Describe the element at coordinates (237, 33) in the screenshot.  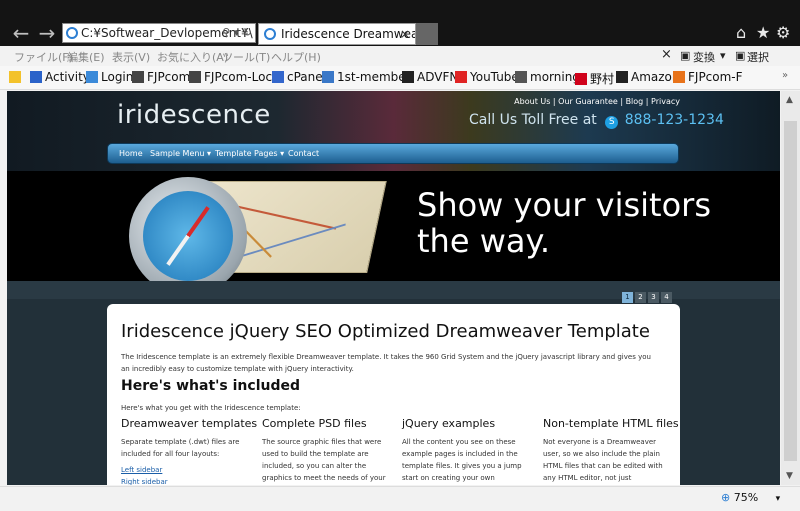
I see `address-tools: ⚲ ▾ ↻` at that location.